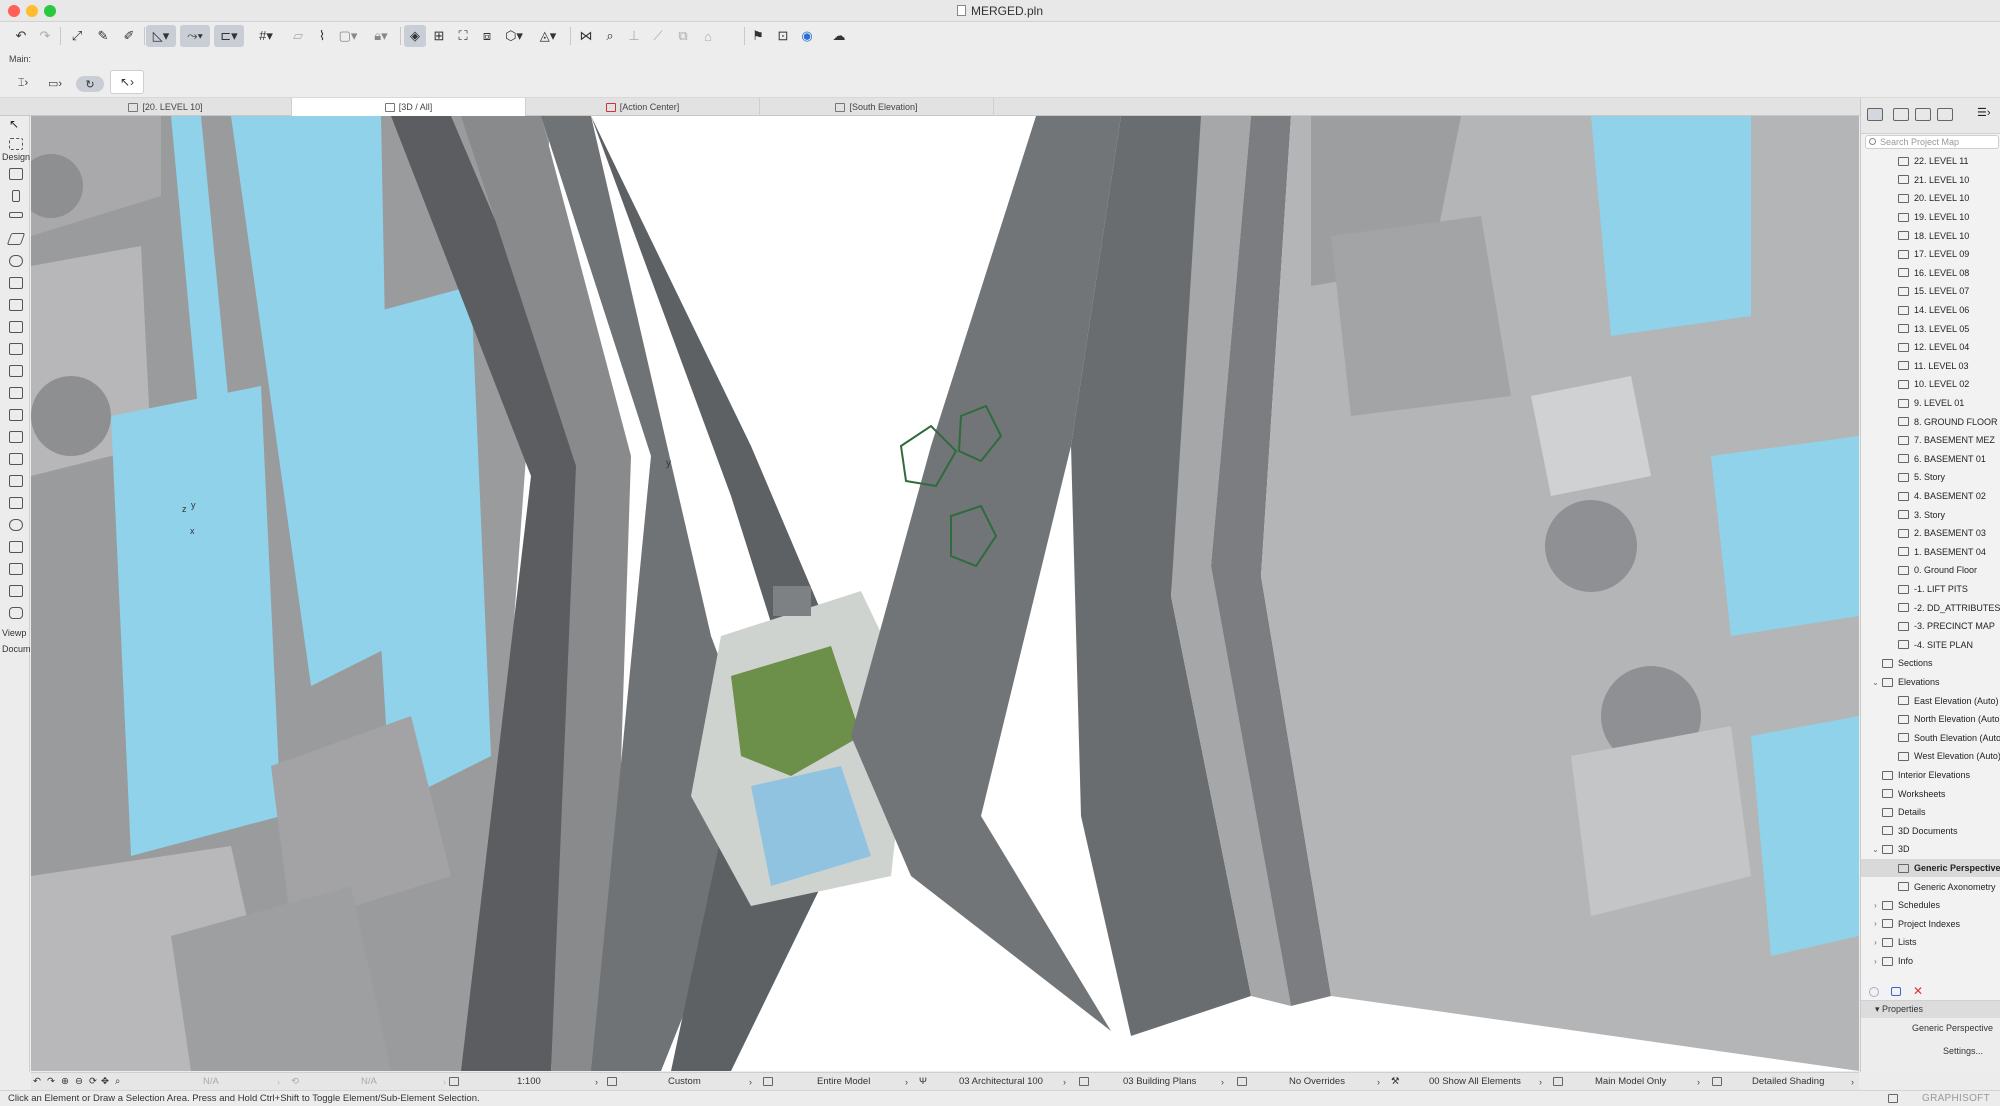  Describe the element at coordinates (1930, 291) in the screenshot. I see `project-map-item: 15. LEVEL 07` at that location.